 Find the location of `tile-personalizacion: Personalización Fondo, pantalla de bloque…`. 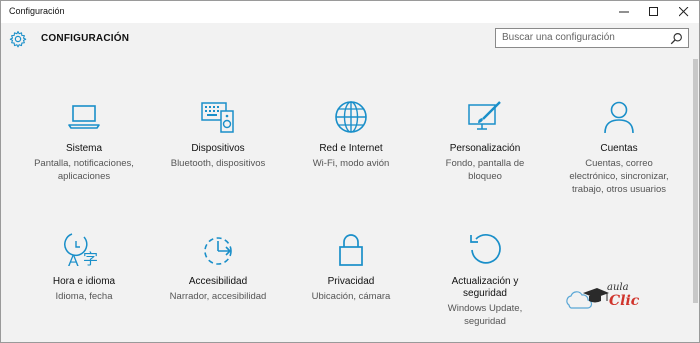

tile-personalizacion: Personalización Fondo, pantalla de bloque… is located at coordinates (485, 140).